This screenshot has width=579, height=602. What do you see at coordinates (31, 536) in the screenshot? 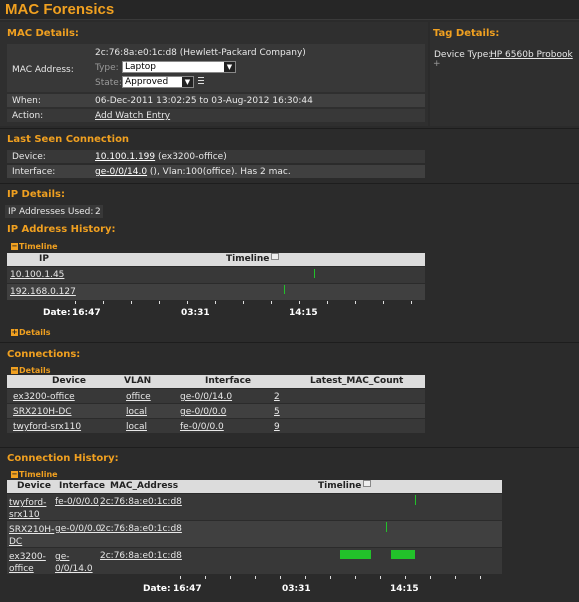
I see `history-device-link: SRX210H- DC` at bounding box center [31, 536].